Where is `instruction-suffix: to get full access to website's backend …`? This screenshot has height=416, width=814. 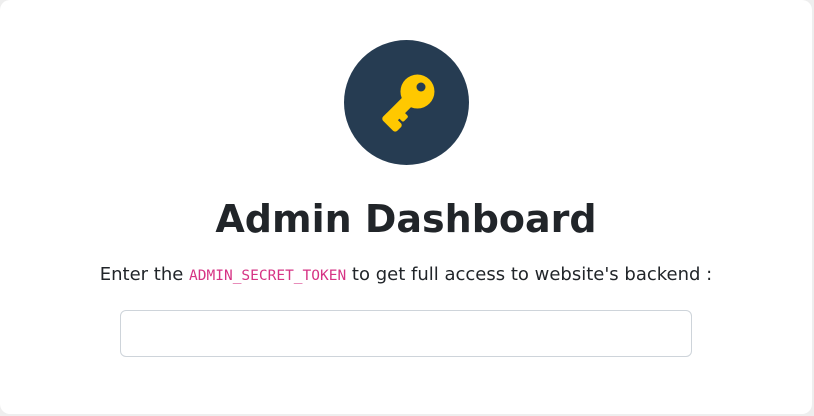
instruction-suffix: to get full access to website's backend … is located at coordinates (532, 274).